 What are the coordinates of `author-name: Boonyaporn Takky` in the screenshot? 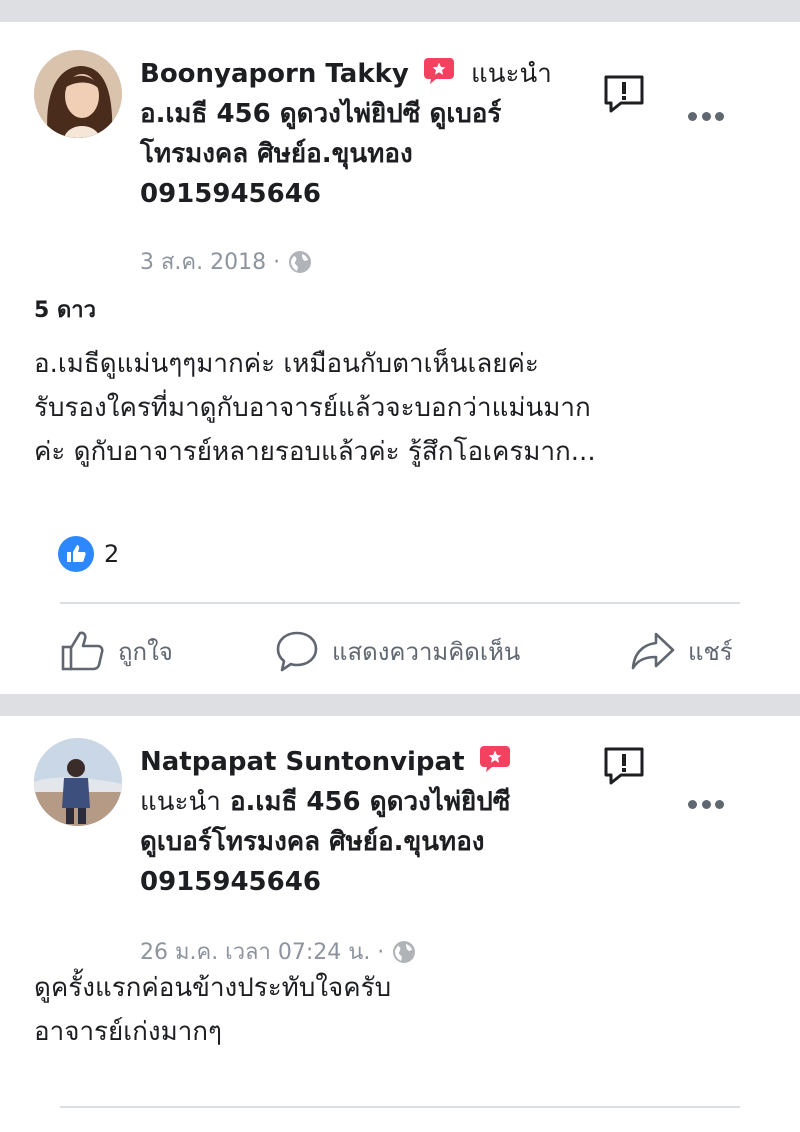 It's located at (274, 74).